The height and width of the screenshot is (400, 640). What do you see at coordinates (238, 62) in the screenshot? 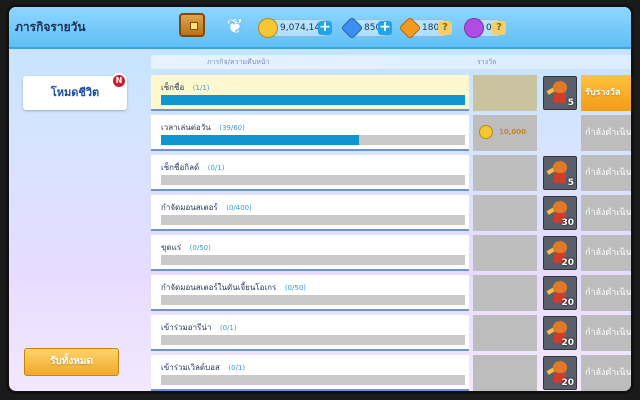
I see `mission-column-label: ภารกิจ/ความคืบหน้า` at bounding box center [238, 62].